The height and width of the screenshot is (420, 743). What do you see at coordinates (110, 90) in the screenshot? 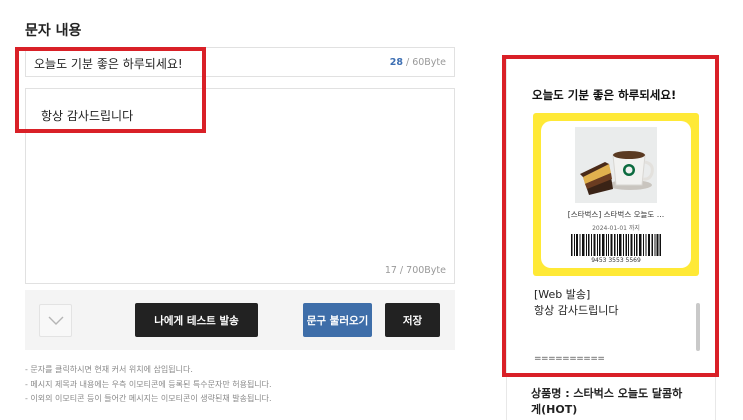
I see `highlight-box-input` at bounding box center [110, 90].